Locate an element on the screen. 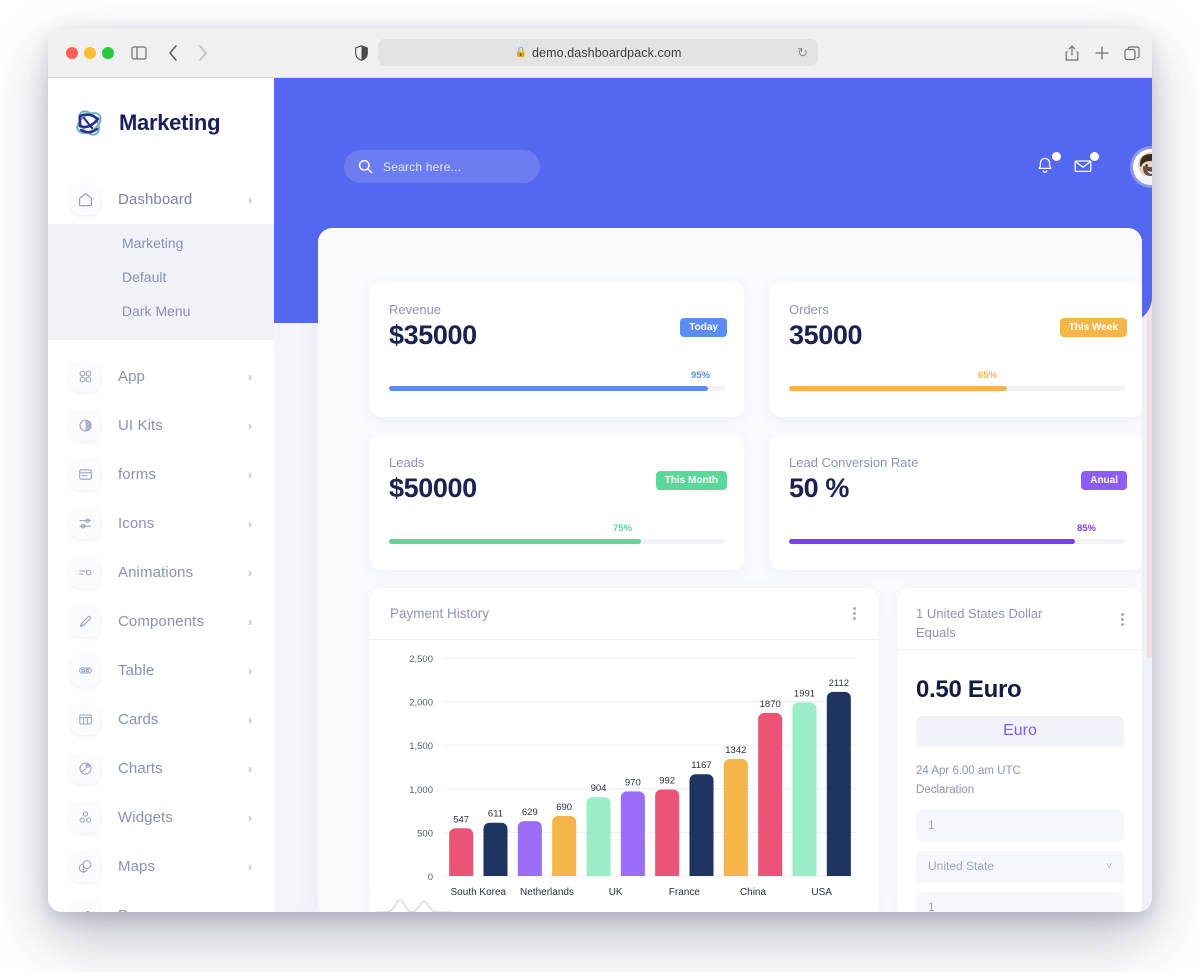  stat-value: 50 % is located at coordinates (819, 488).